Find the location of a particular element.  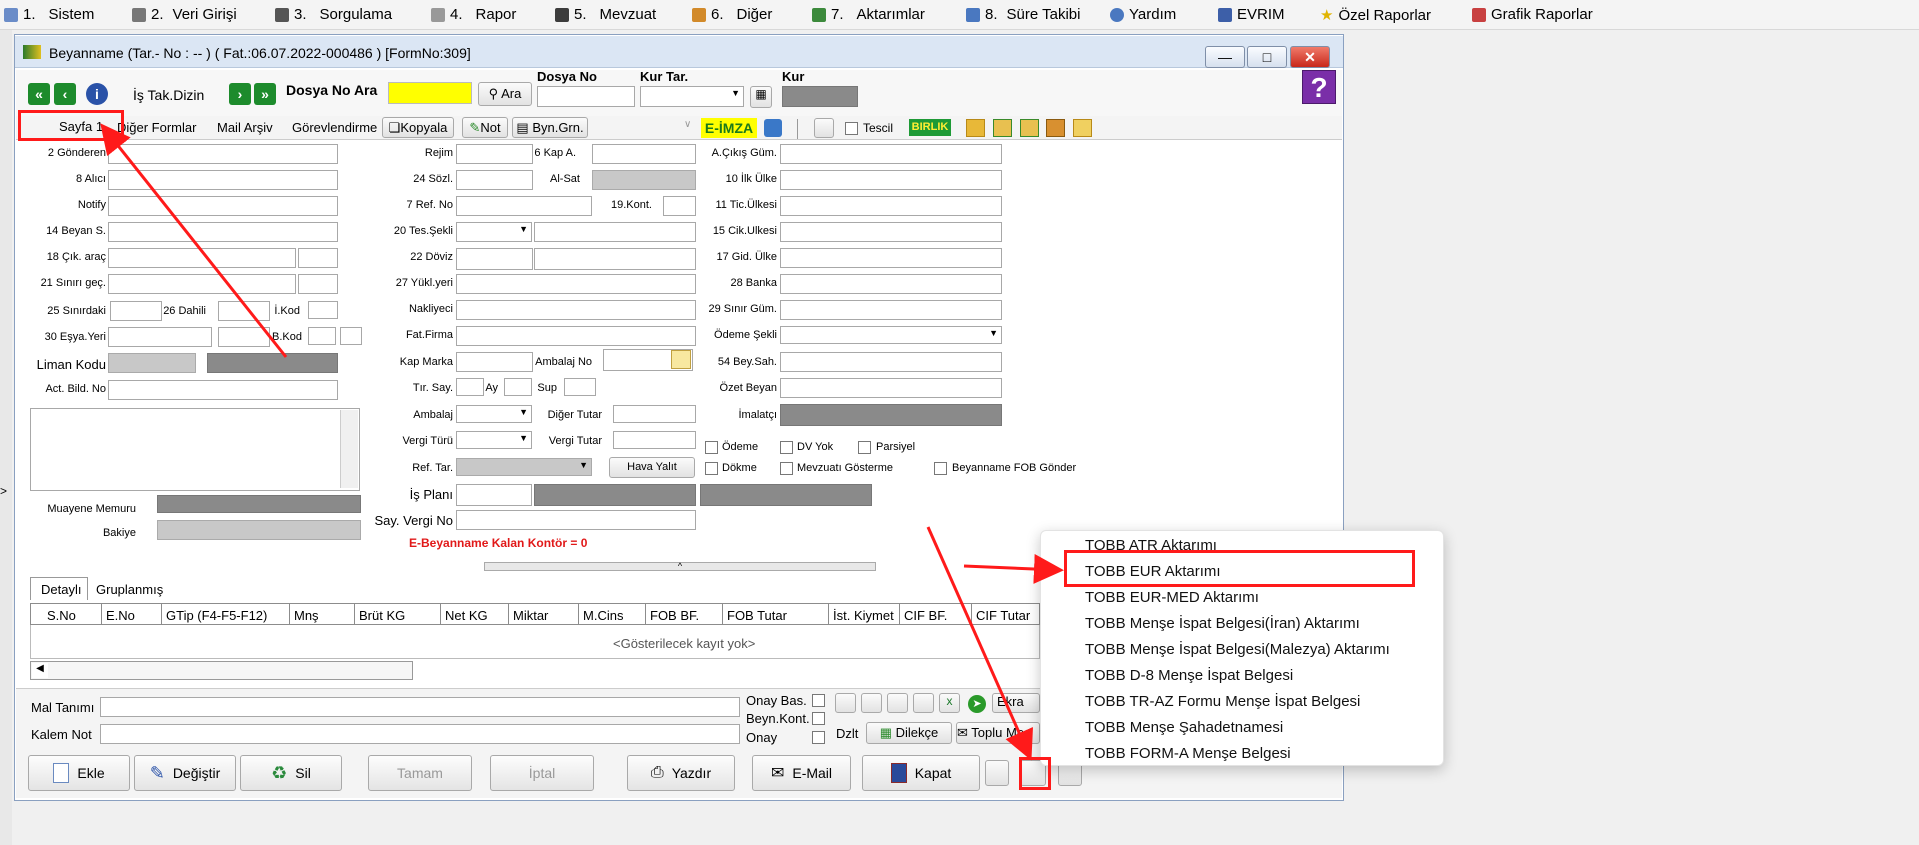

arrow-to-eur is located at coordinates (1013, 568).